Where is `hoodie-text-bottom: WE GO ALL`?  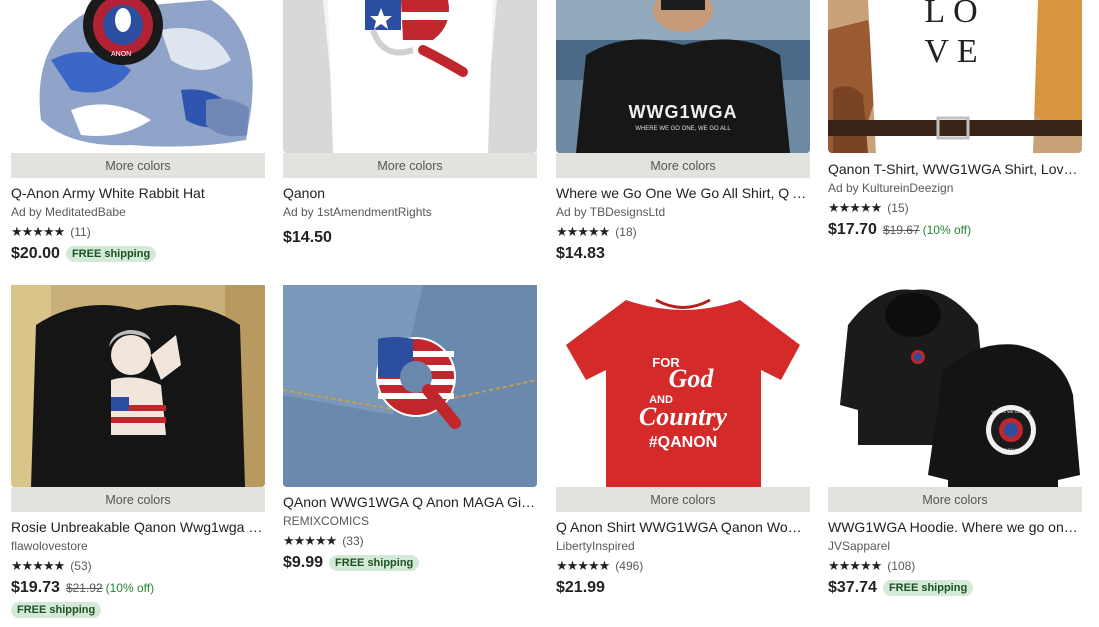 hoodie-text-bottom: WE GO ALL is located at coordinates (1011, 449).